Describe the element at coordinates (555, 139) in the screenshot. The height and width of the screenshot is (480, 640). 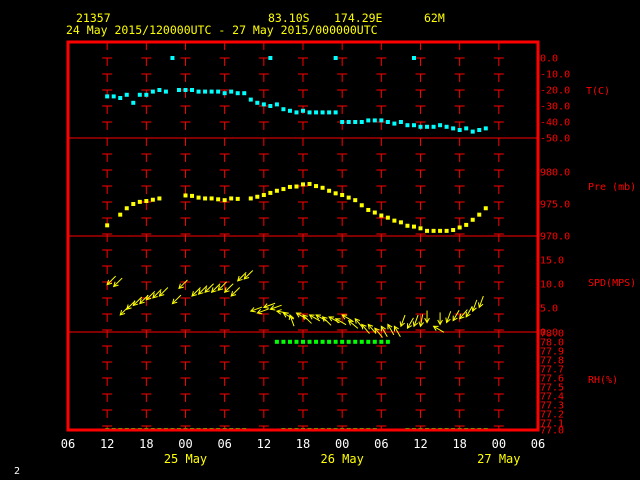
I see `y-tick-label: -50.0` at that location.